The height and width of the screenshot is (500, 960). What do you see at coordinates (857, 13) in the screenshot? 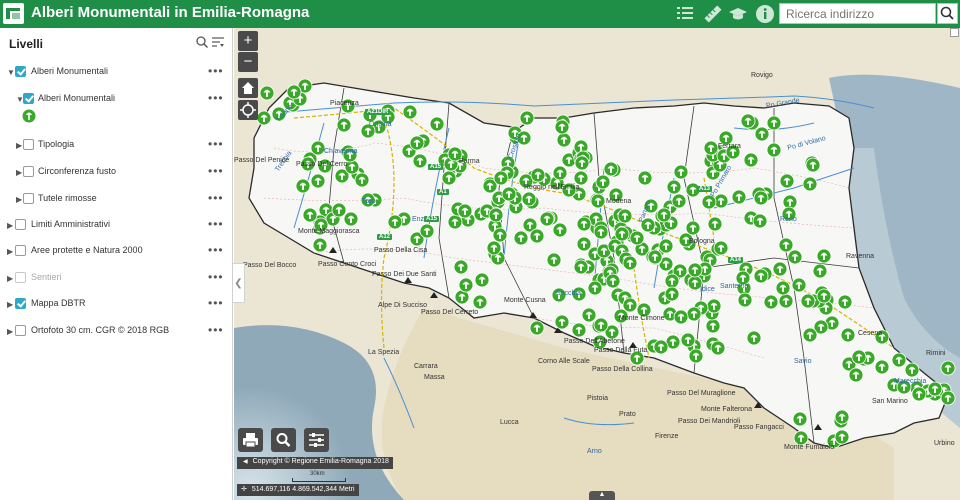
I see `address-search-input` at bounding box center [857, 13].